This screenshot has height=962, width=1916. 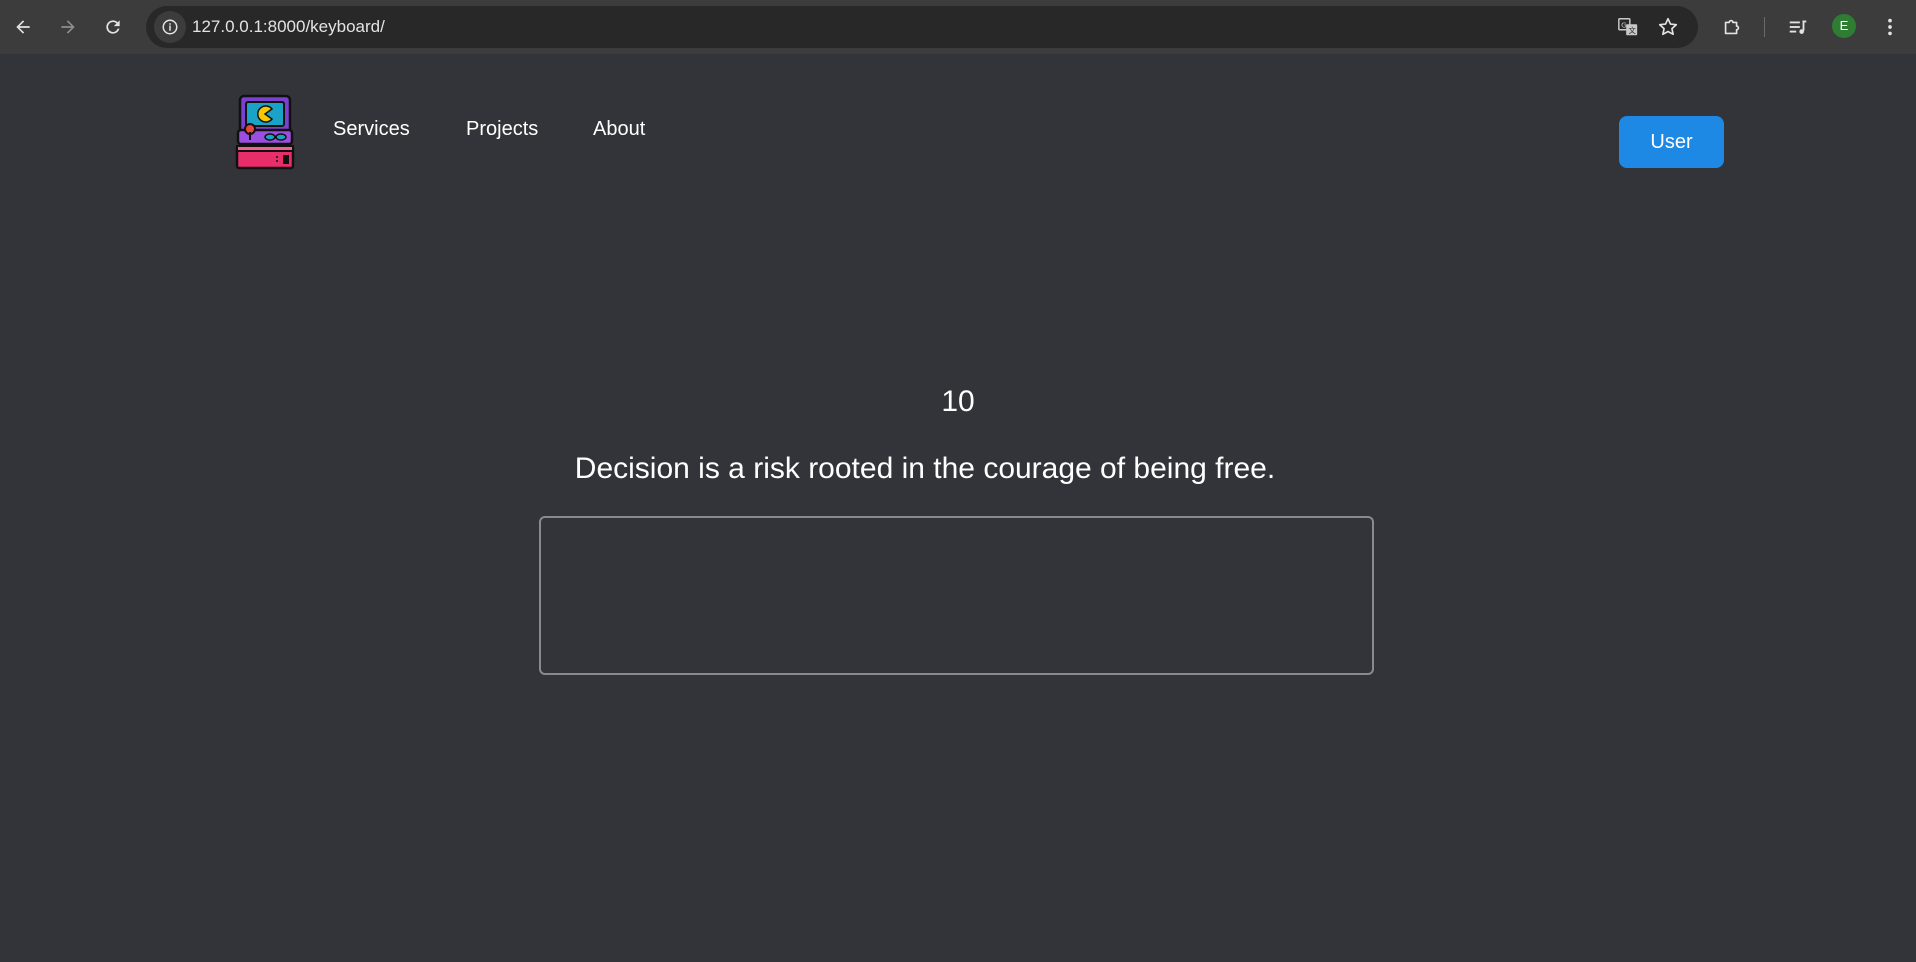 What do you see at coordinates (1632, 30) in the screenshot?
I see `svg-text: 文` at bounding box center [1632, 30].